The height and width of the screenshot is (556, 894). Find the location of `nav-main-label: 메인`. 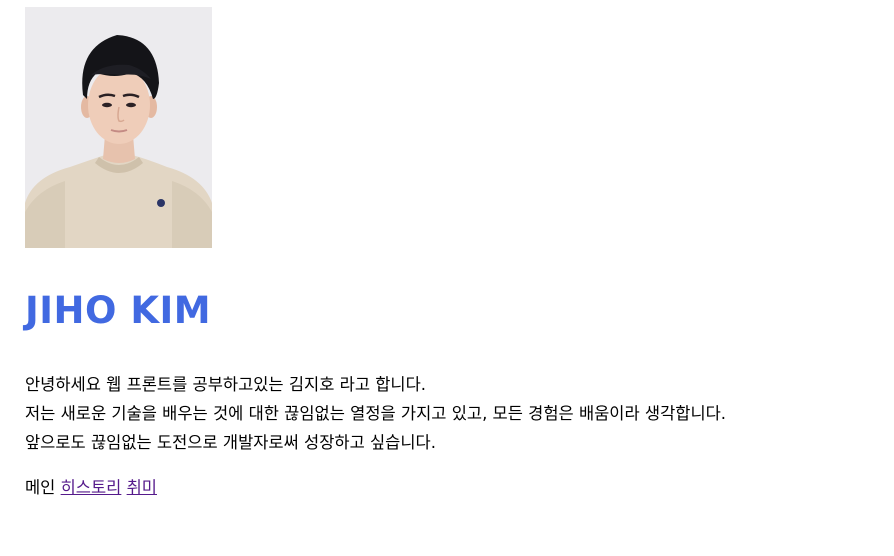

nav-main-label: 메인 is located at coordinates (40, 487).